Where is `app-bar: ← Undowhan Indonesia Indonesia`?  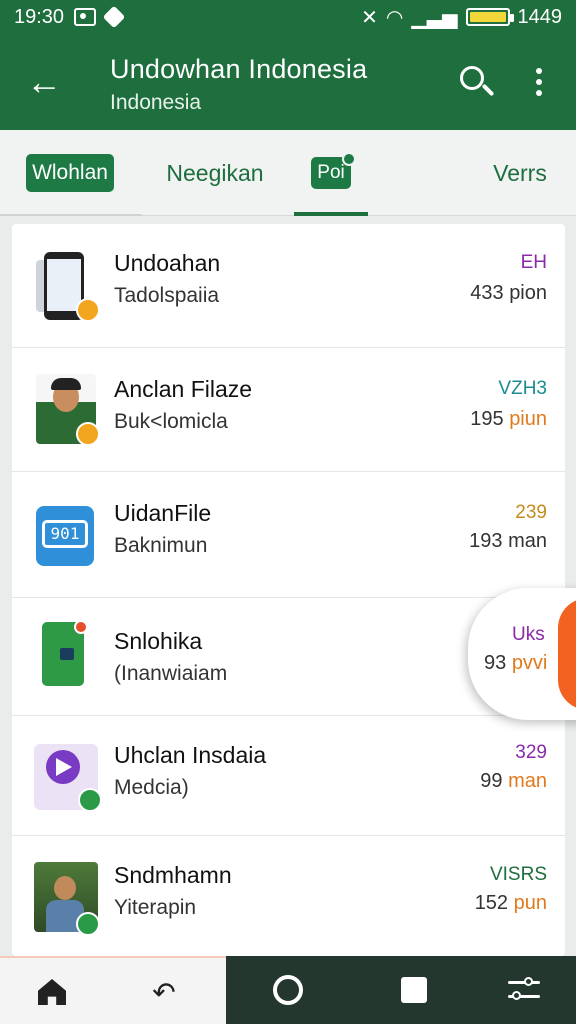
app-bar: ← Undowhan Indonesia Indonesia is located at coordinates (288, 82).